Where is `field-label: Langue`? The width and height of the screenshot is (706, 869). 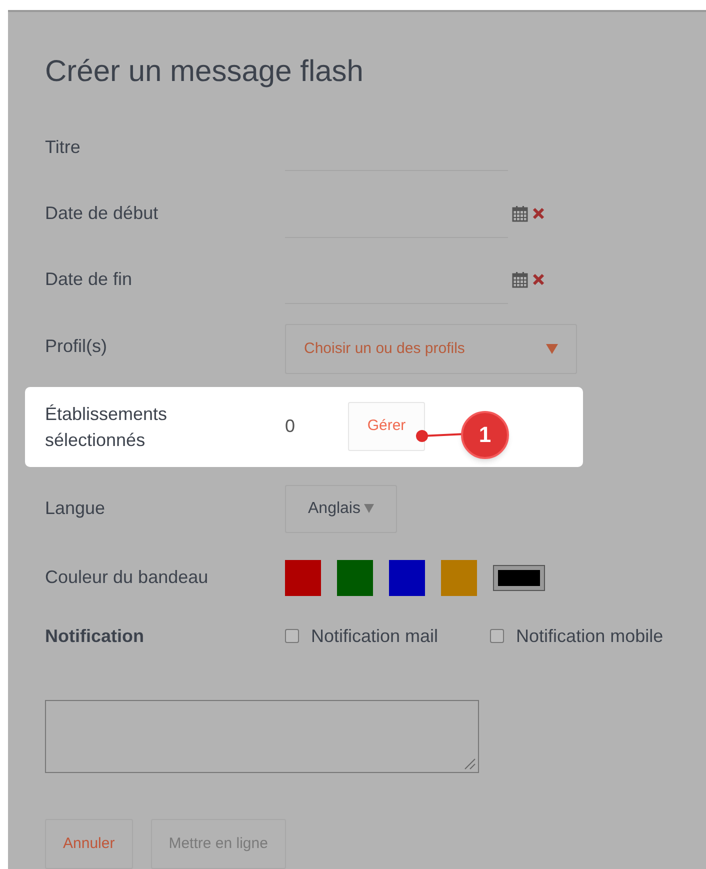
field-label: Langue is located at coordinates (75, 508).